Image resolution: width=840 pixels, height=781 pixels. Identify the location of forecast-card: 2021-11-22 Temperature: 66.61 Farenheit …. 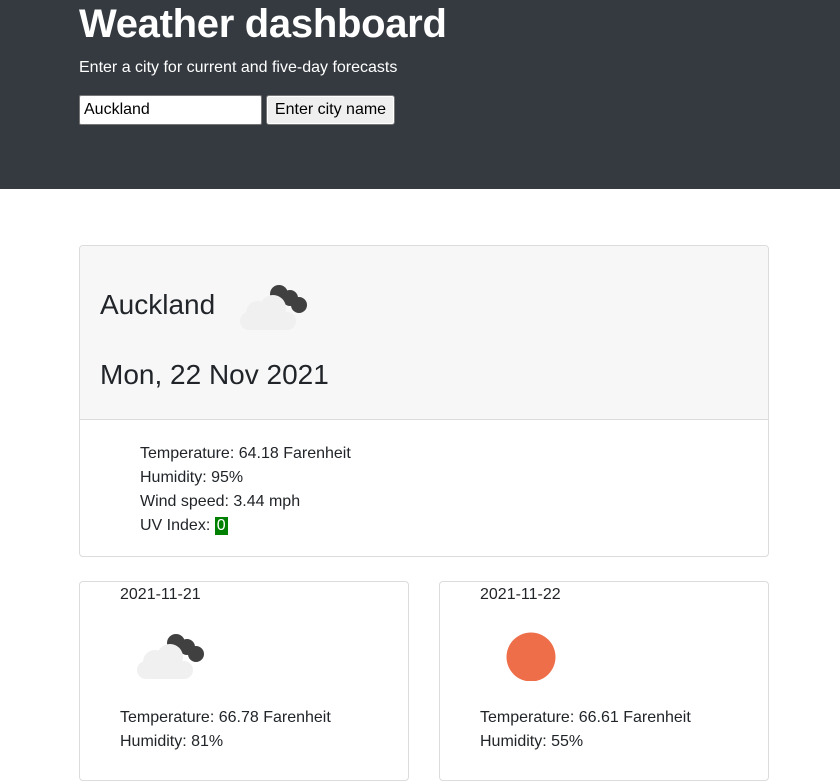
(604, 681).